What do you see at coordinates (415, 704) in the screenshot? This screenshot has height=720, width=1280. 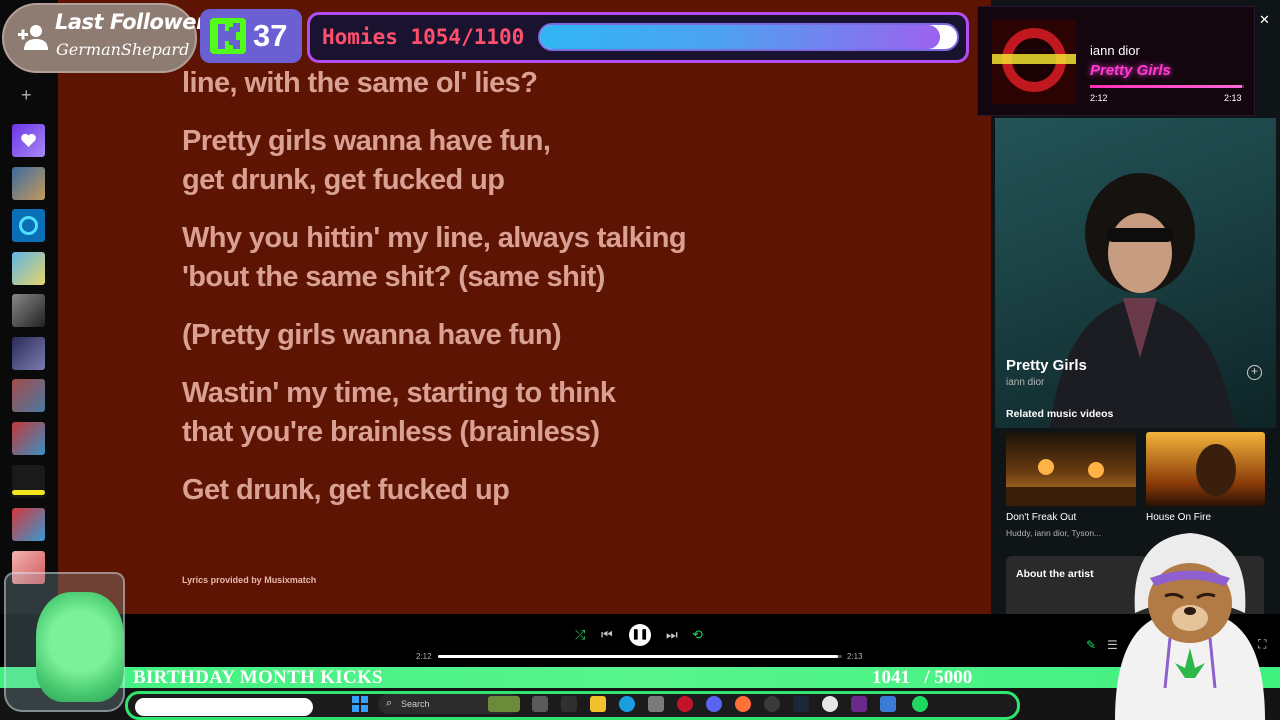 I see `taskbar-search-label: Search` at bounding box center [415, 704].